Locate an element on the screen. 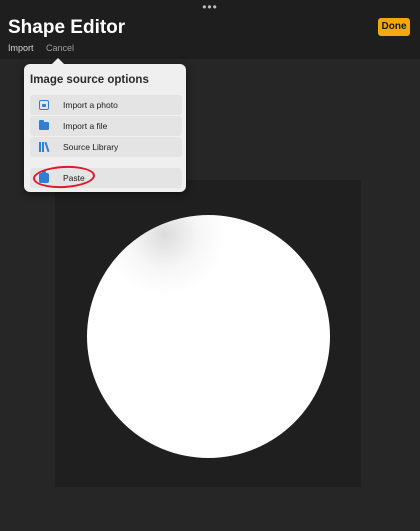  menu-item-label: Source Library is located at coordinates (91, 147).